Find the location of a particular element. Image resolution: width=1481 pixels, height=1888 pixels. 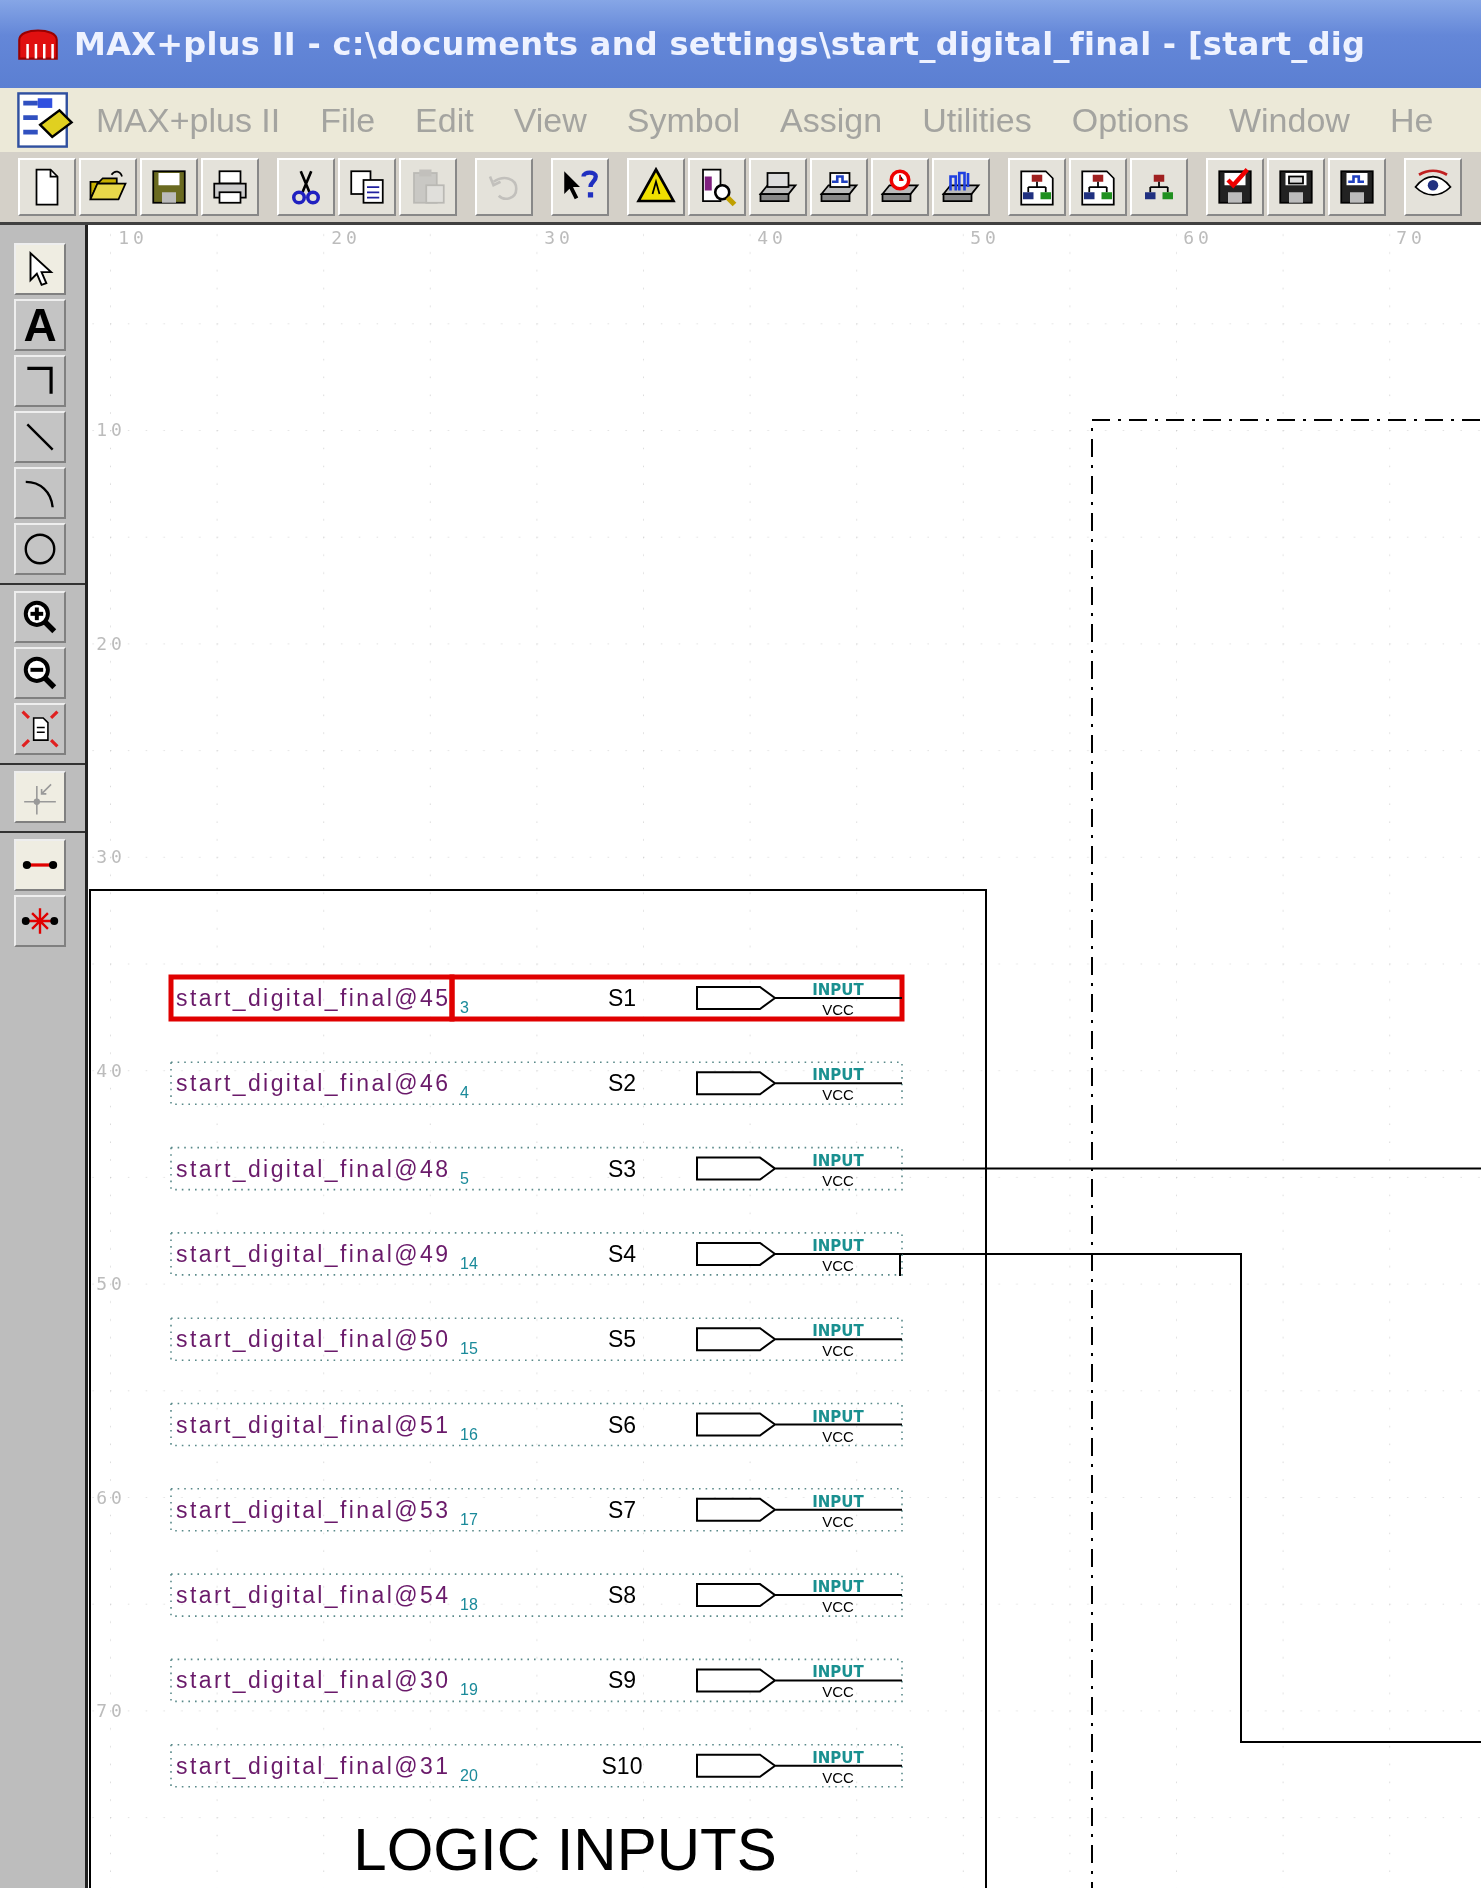

menu-item: Utilities is located at coordinates (977, 120).